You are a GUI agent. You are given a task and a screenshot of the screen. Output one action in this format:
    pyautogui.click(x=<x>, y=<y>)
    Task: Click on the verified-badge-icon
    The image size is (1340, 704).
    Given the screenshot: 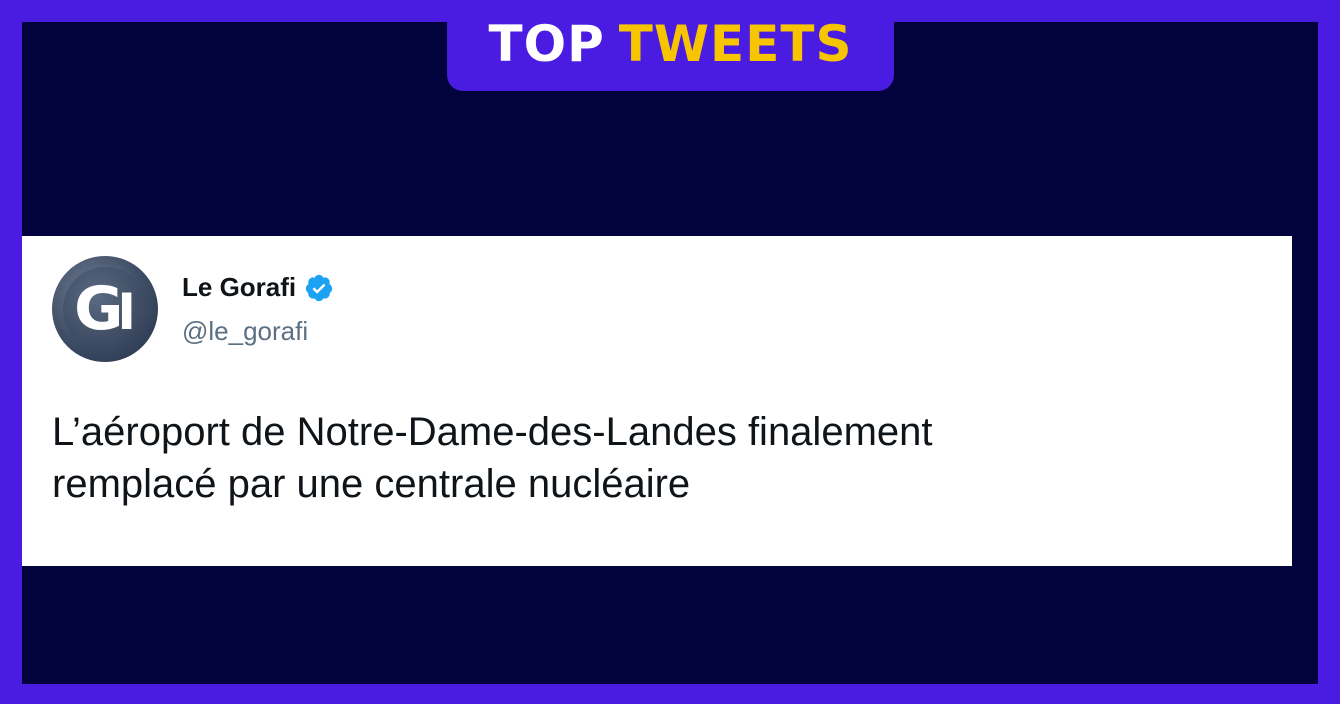 What is the action you would take?
    pyautogui.click(x=319, y=287)
    